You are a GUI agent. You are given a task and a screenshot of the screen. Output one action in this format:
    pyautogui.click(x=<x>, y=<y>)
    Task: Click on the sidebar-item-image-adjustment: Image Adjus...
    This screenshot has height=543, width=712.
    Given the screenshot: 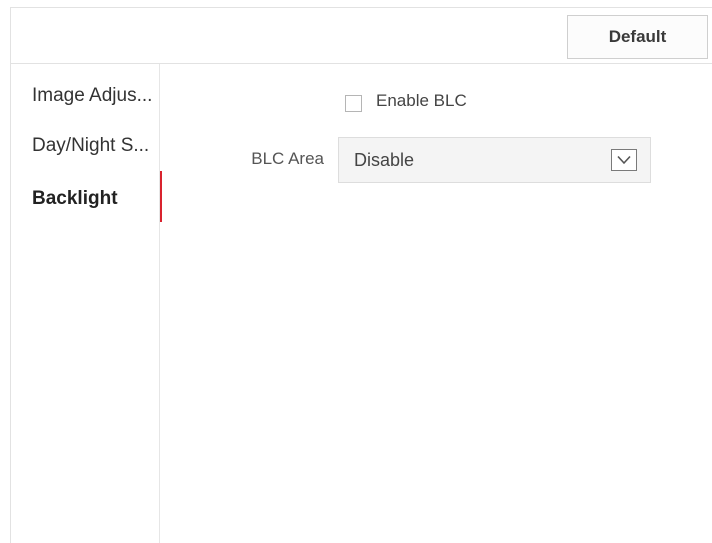 What is the action you would take?
    pyautogui.click(x=96, y=96)
    